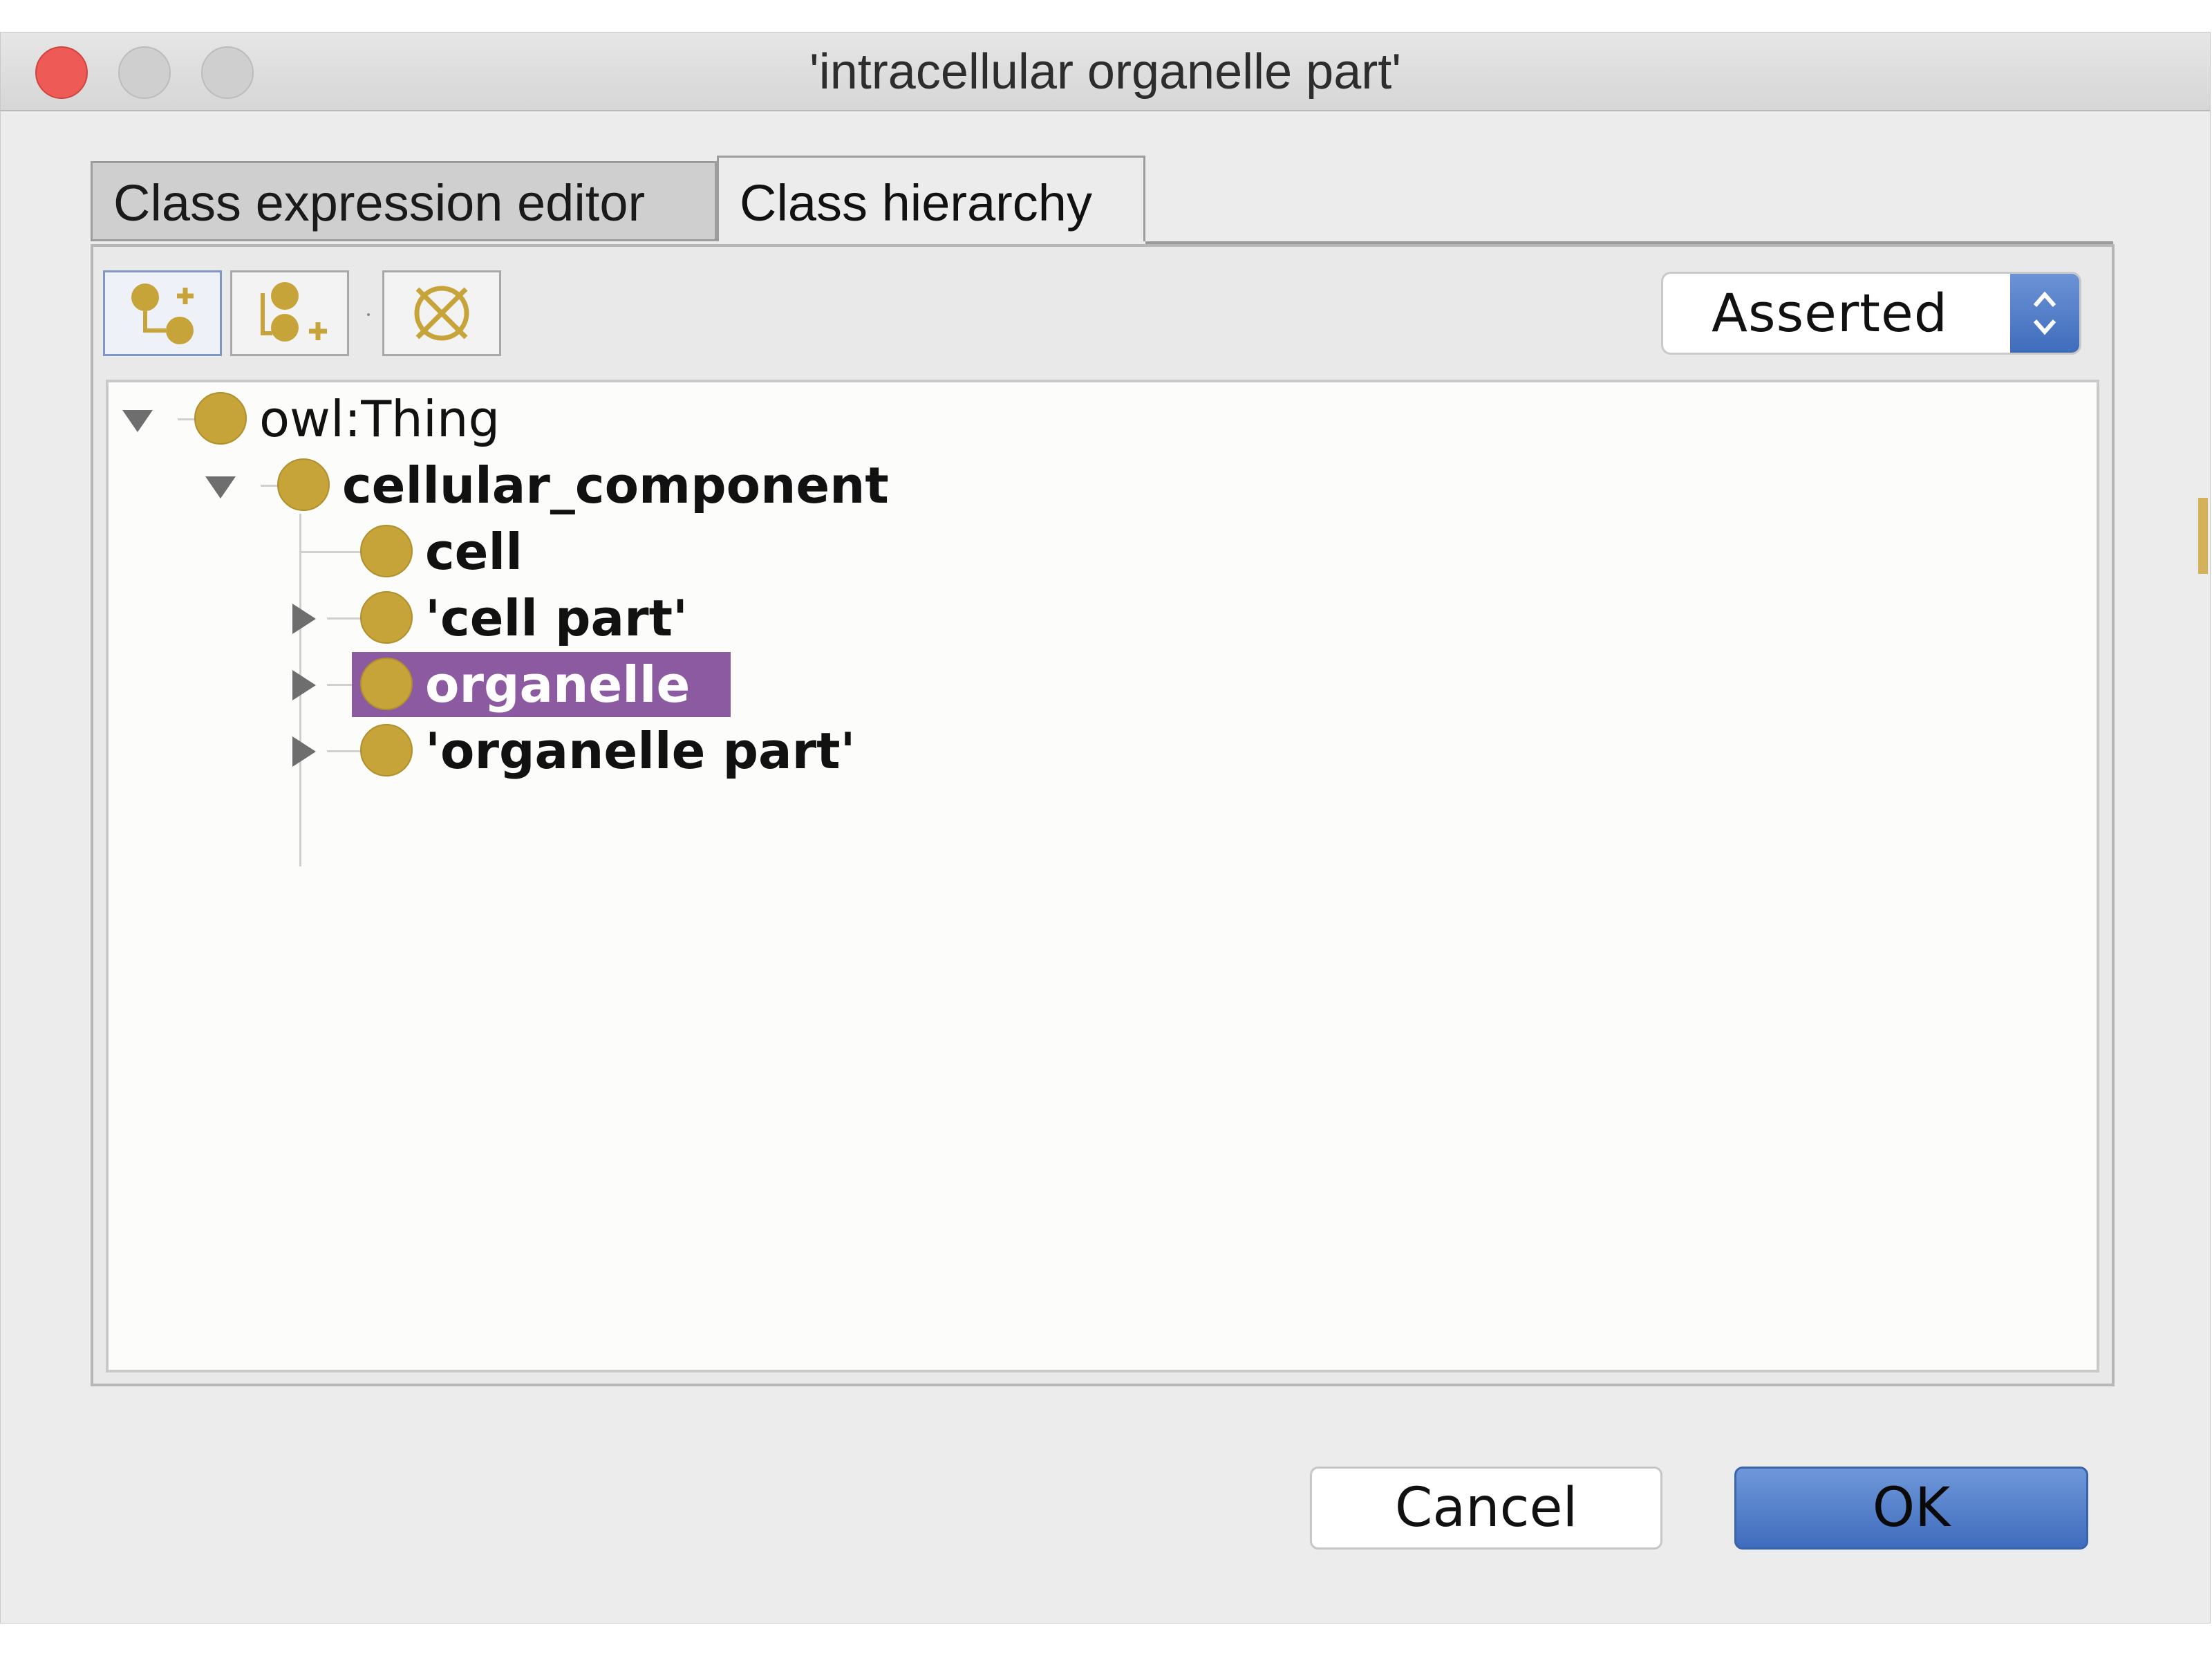 The width and height of the screenshot is (2212, 1656). I want to click on updown-chevron-icon, so click(2045, 314).